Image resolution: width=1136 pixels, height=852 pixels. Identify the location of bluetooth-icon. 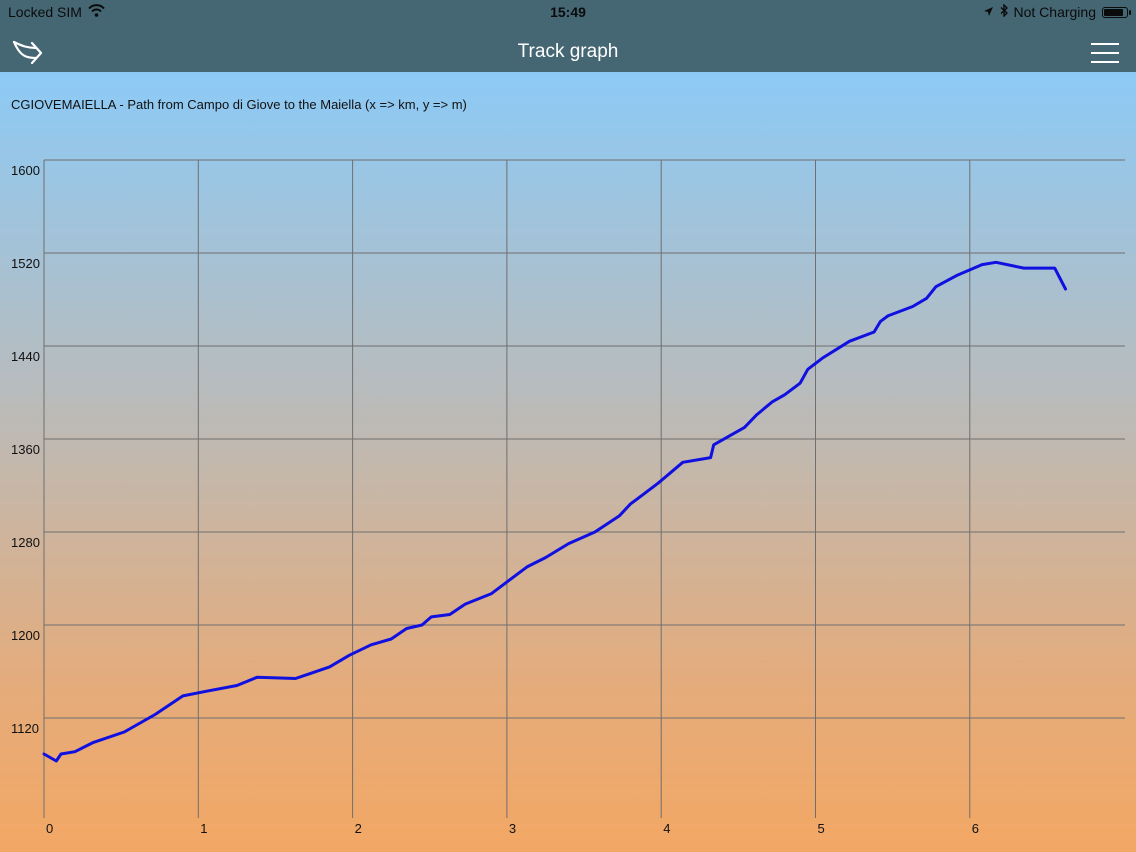
(1004, 11).